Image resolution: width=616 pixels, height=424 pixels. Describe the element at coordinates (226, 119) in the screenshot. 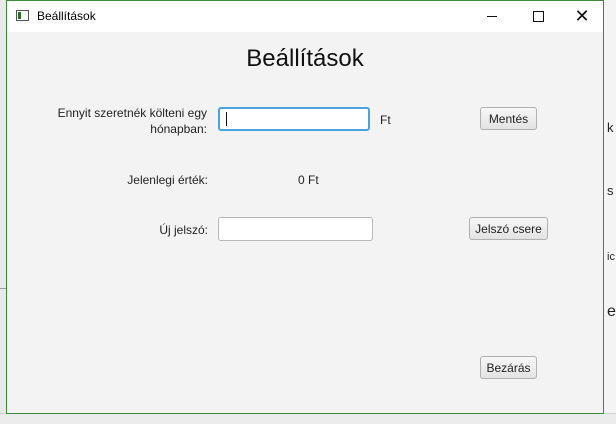

I see `text-caret` at that location.